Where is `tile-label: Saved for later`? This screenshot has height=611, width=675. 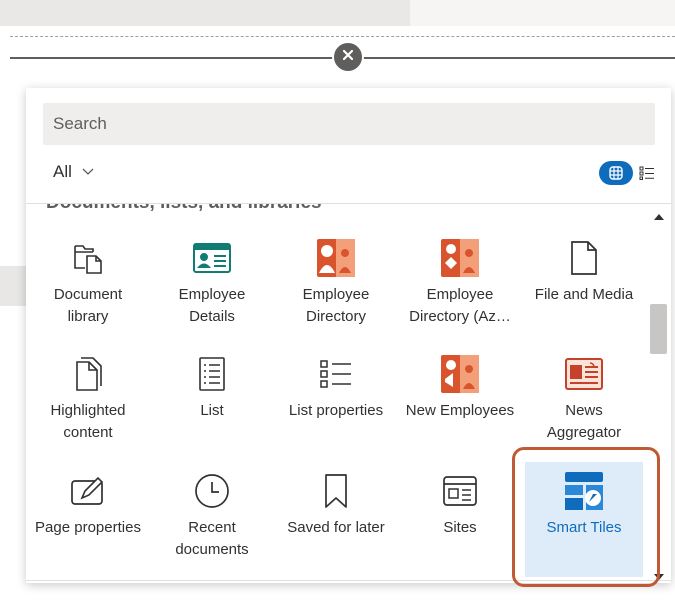
tile-label: Saved for later is located at coordinates (336, 527).